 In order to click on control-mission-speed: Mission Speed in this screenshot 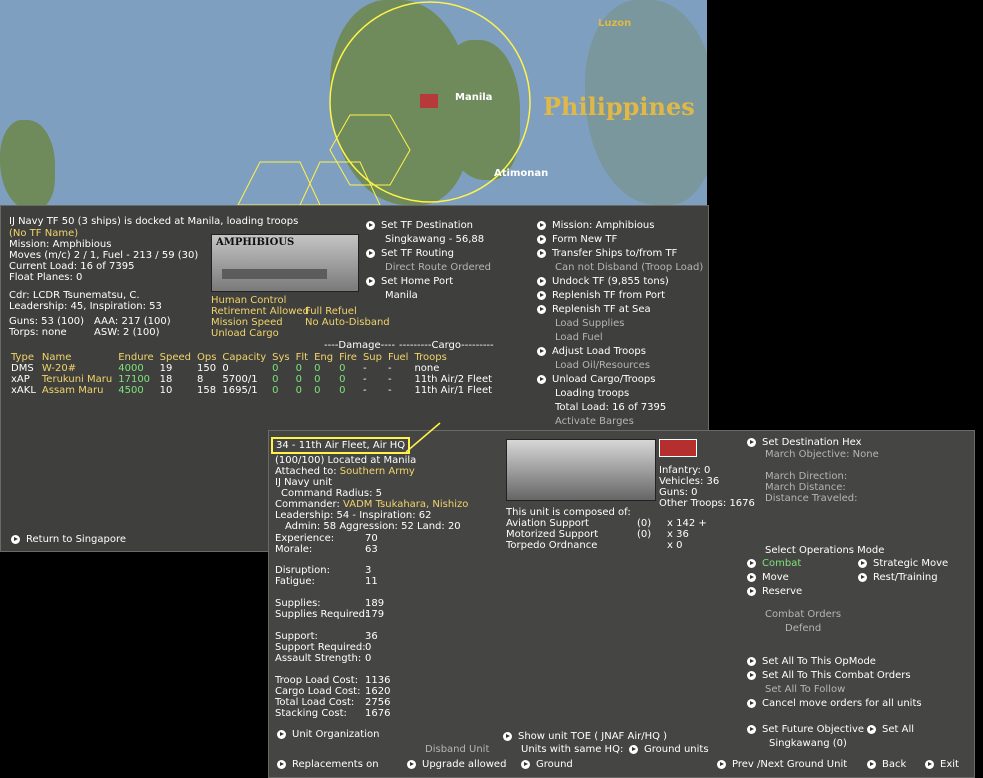, I will do `click(247, 322)`.